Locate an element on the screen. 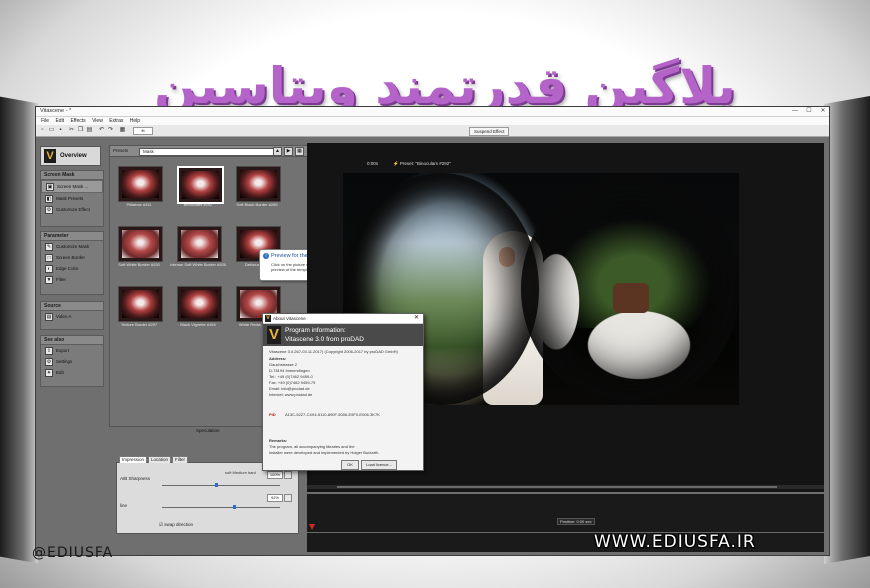 The image size is (870, 588). layout-icon: ▦ is located at coordinates (122, 130).